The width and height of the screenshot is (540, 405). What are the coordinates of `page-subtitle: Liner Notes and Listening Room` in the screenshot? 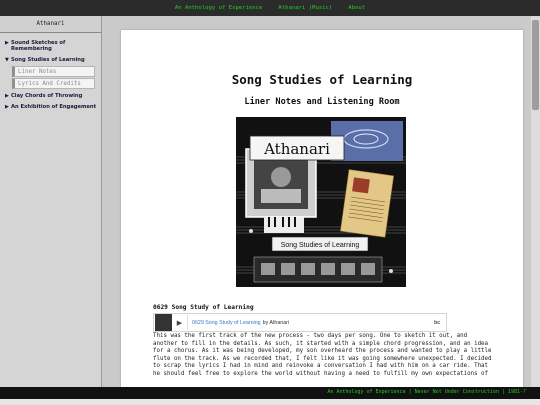 It's located at (322, 102).